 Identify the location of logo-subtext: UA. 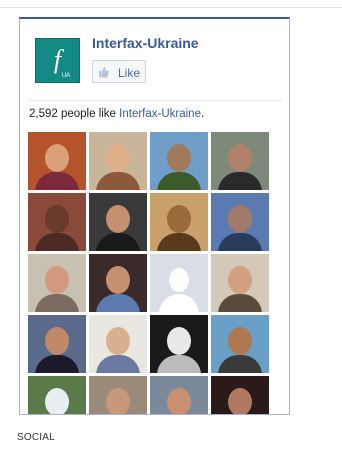
(66, 76).